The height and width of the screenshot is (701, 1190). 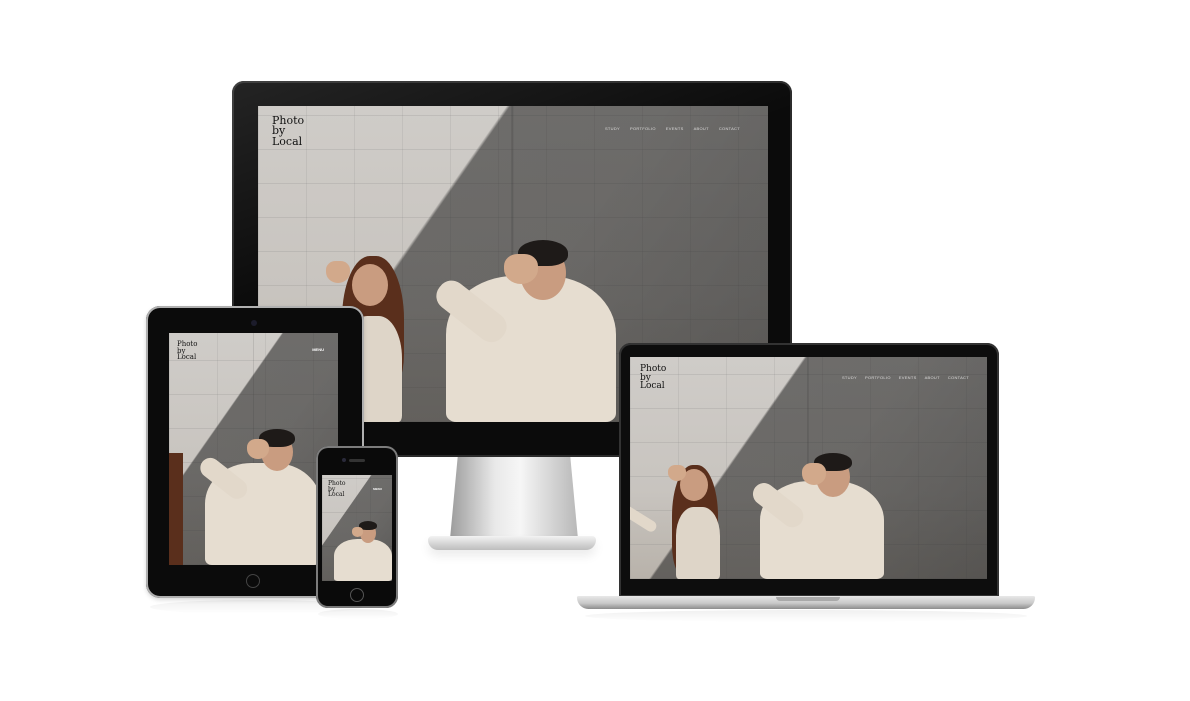 I want to click on phone-reflection, so click(x=358, y=614).